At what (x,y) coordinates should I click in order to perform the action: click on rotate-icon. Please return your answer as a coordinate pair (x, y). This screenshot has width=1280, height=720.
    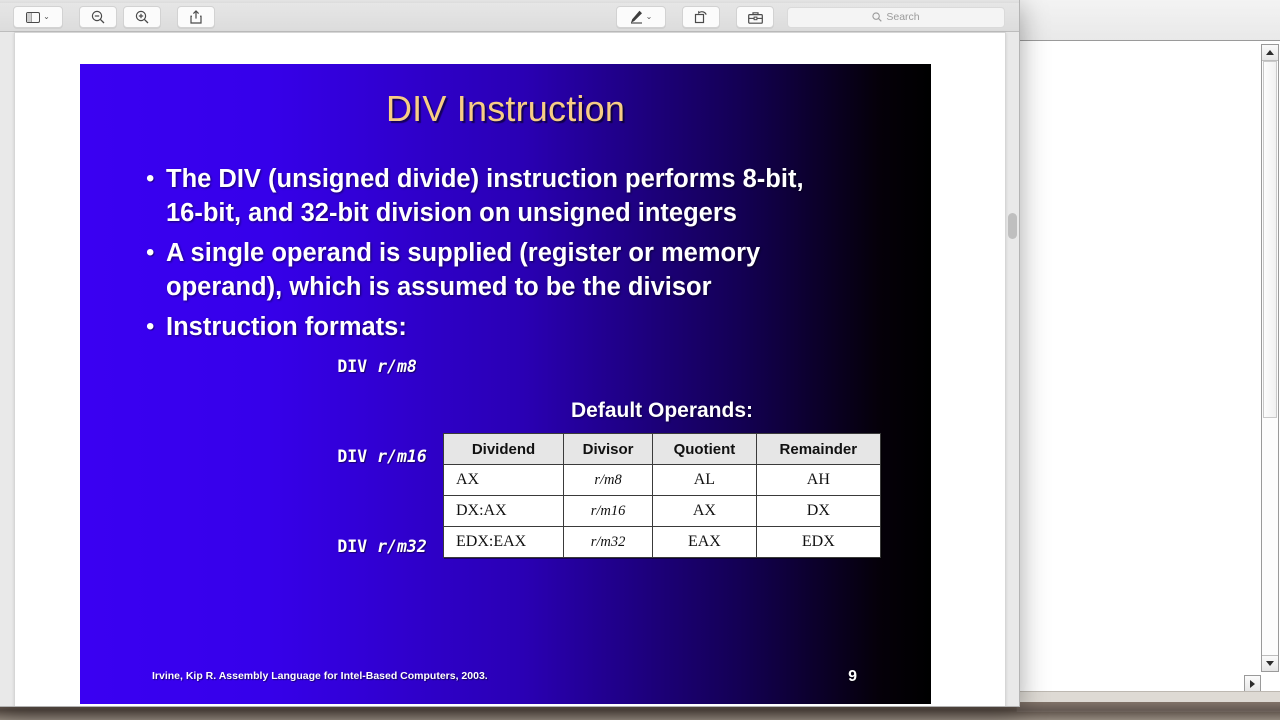
    Looking at the image, I should click on (700, 17).